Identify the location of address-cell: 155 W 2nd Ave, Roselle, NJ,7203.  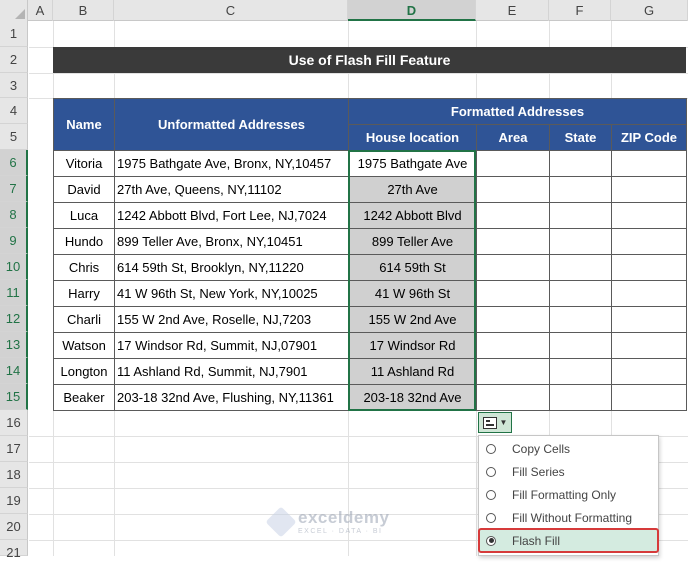
(231, 319).